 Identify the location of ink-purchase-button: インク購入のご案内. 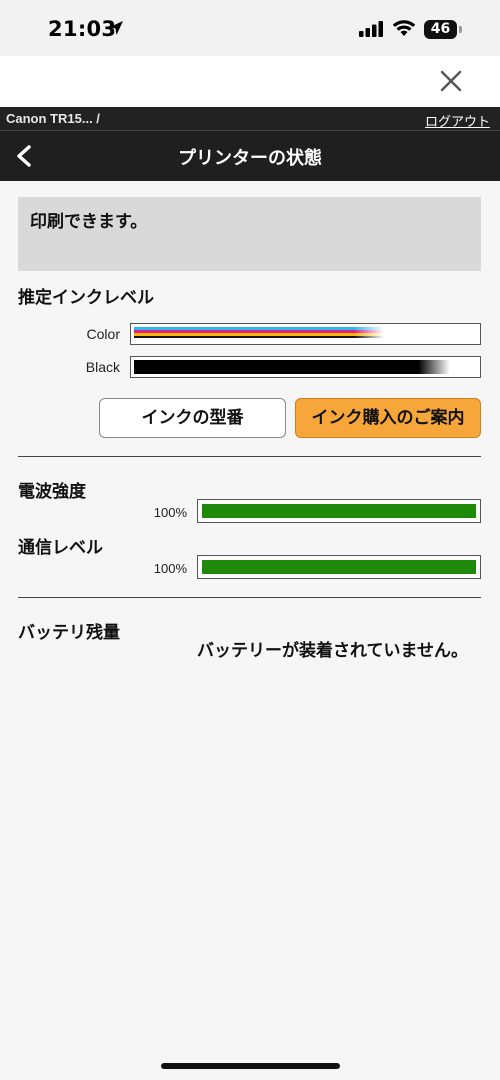
(388, 418).